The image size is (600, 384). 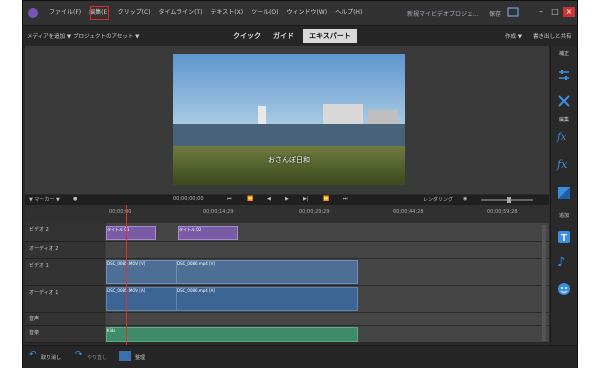 I want to click on graphics-icon, so click(x=564, y=289).